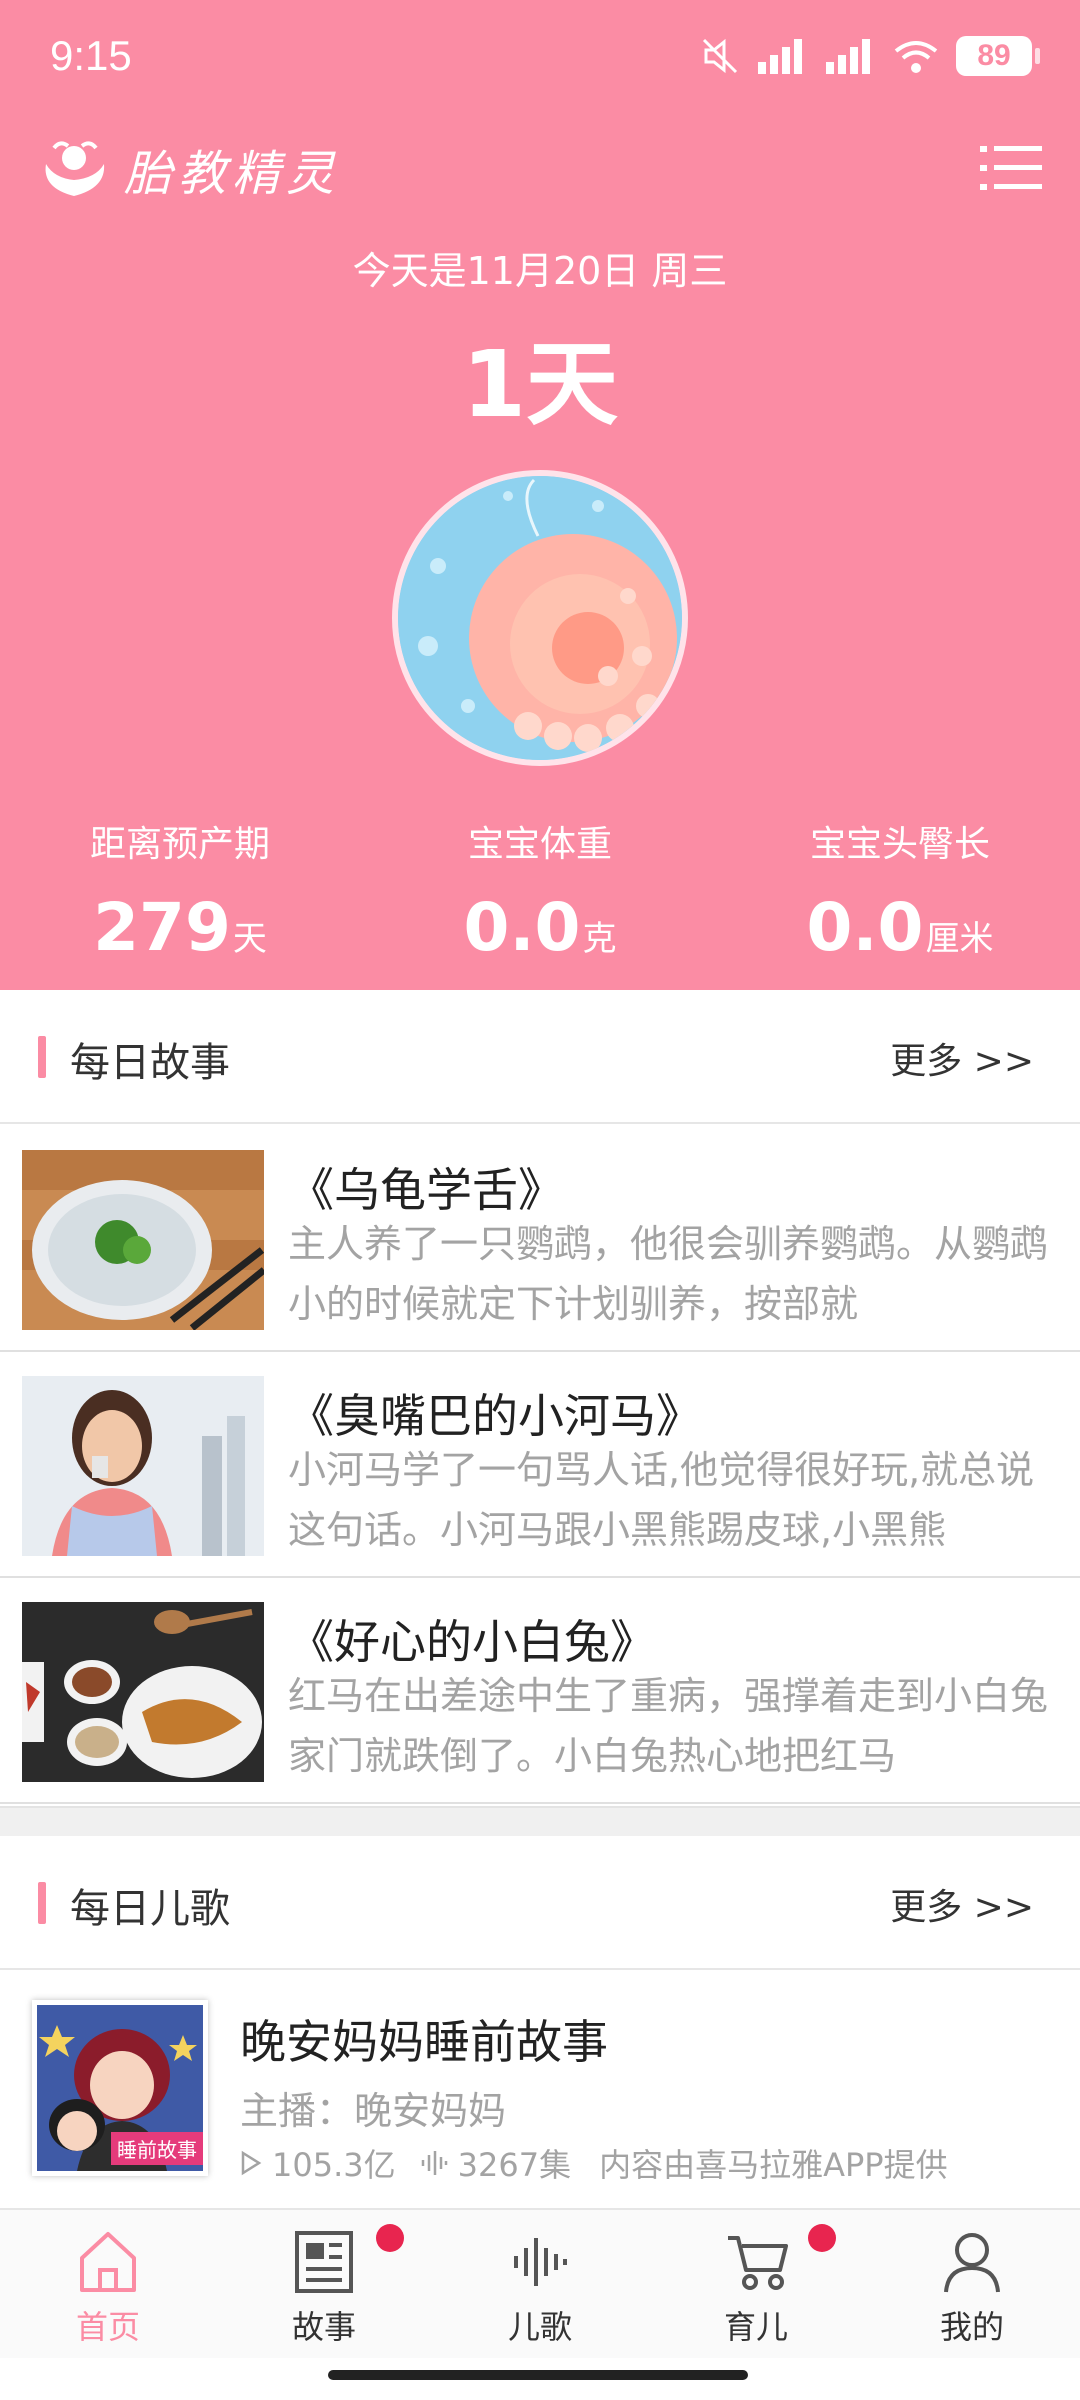 Image resolution: width=1080 pixels, height=2400 pixels. I want to click on tab-label: 育儿, so click(755, 2327).